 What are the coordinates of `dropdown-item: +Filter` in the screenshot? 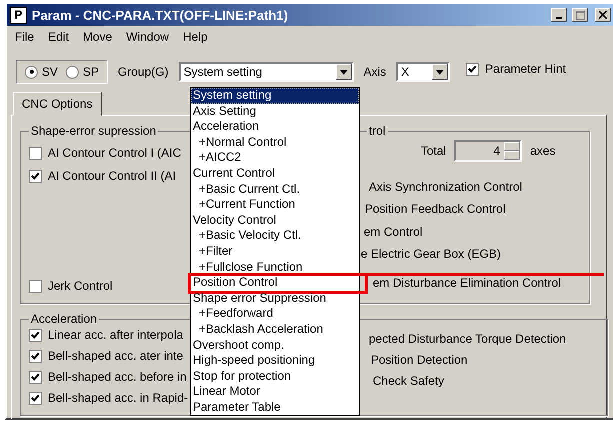 It's located at (275, 252).